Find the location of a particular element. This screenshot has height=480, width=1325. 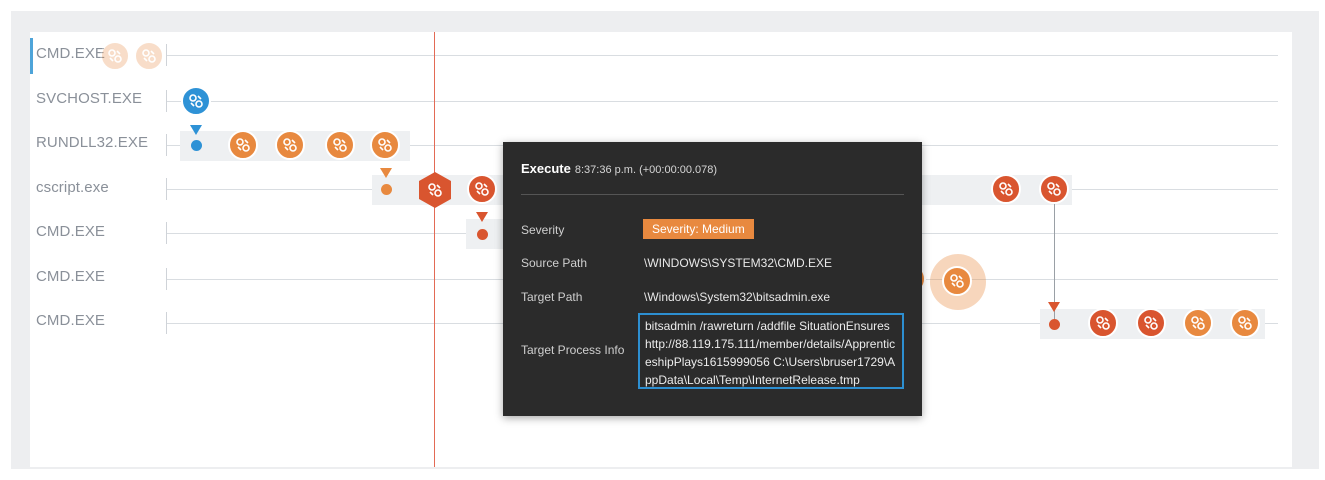

row-label-svchost: SVCHOST.EXE is located at coordinates (89, 98).